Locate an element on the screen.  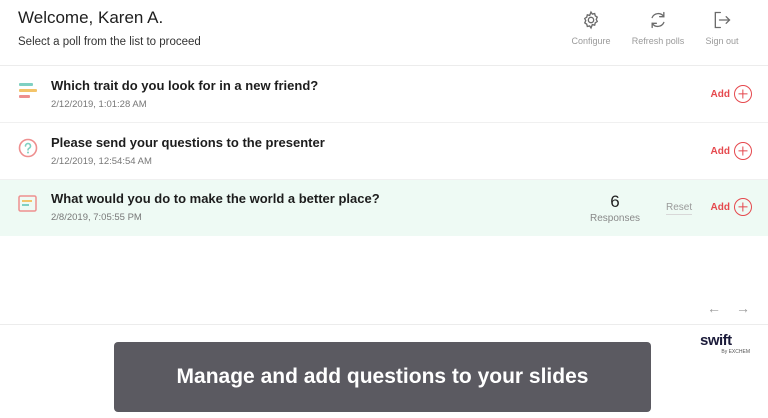
sign-out-label: Sign out is located at coordinates (722, 41).